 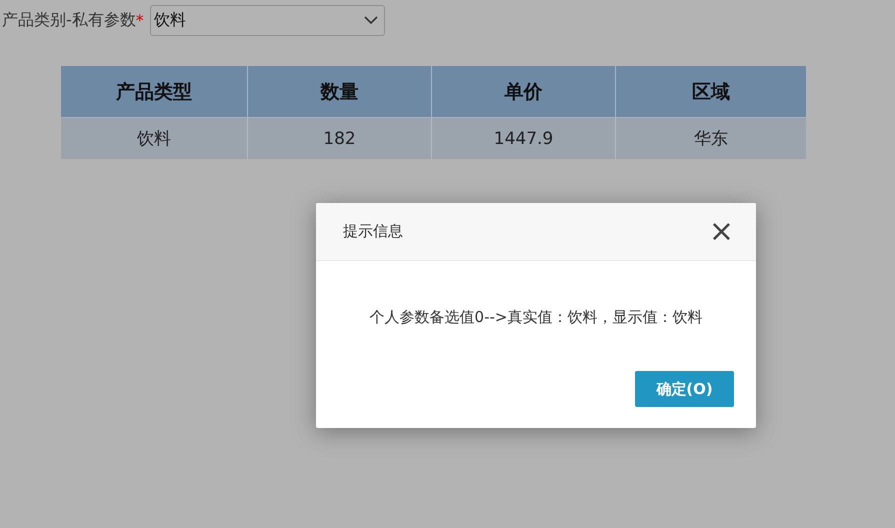 What do you see at coordinates (154, 91) in the screenshot?
I see `column-header: 产品类型` at bounding box center [154, 91].